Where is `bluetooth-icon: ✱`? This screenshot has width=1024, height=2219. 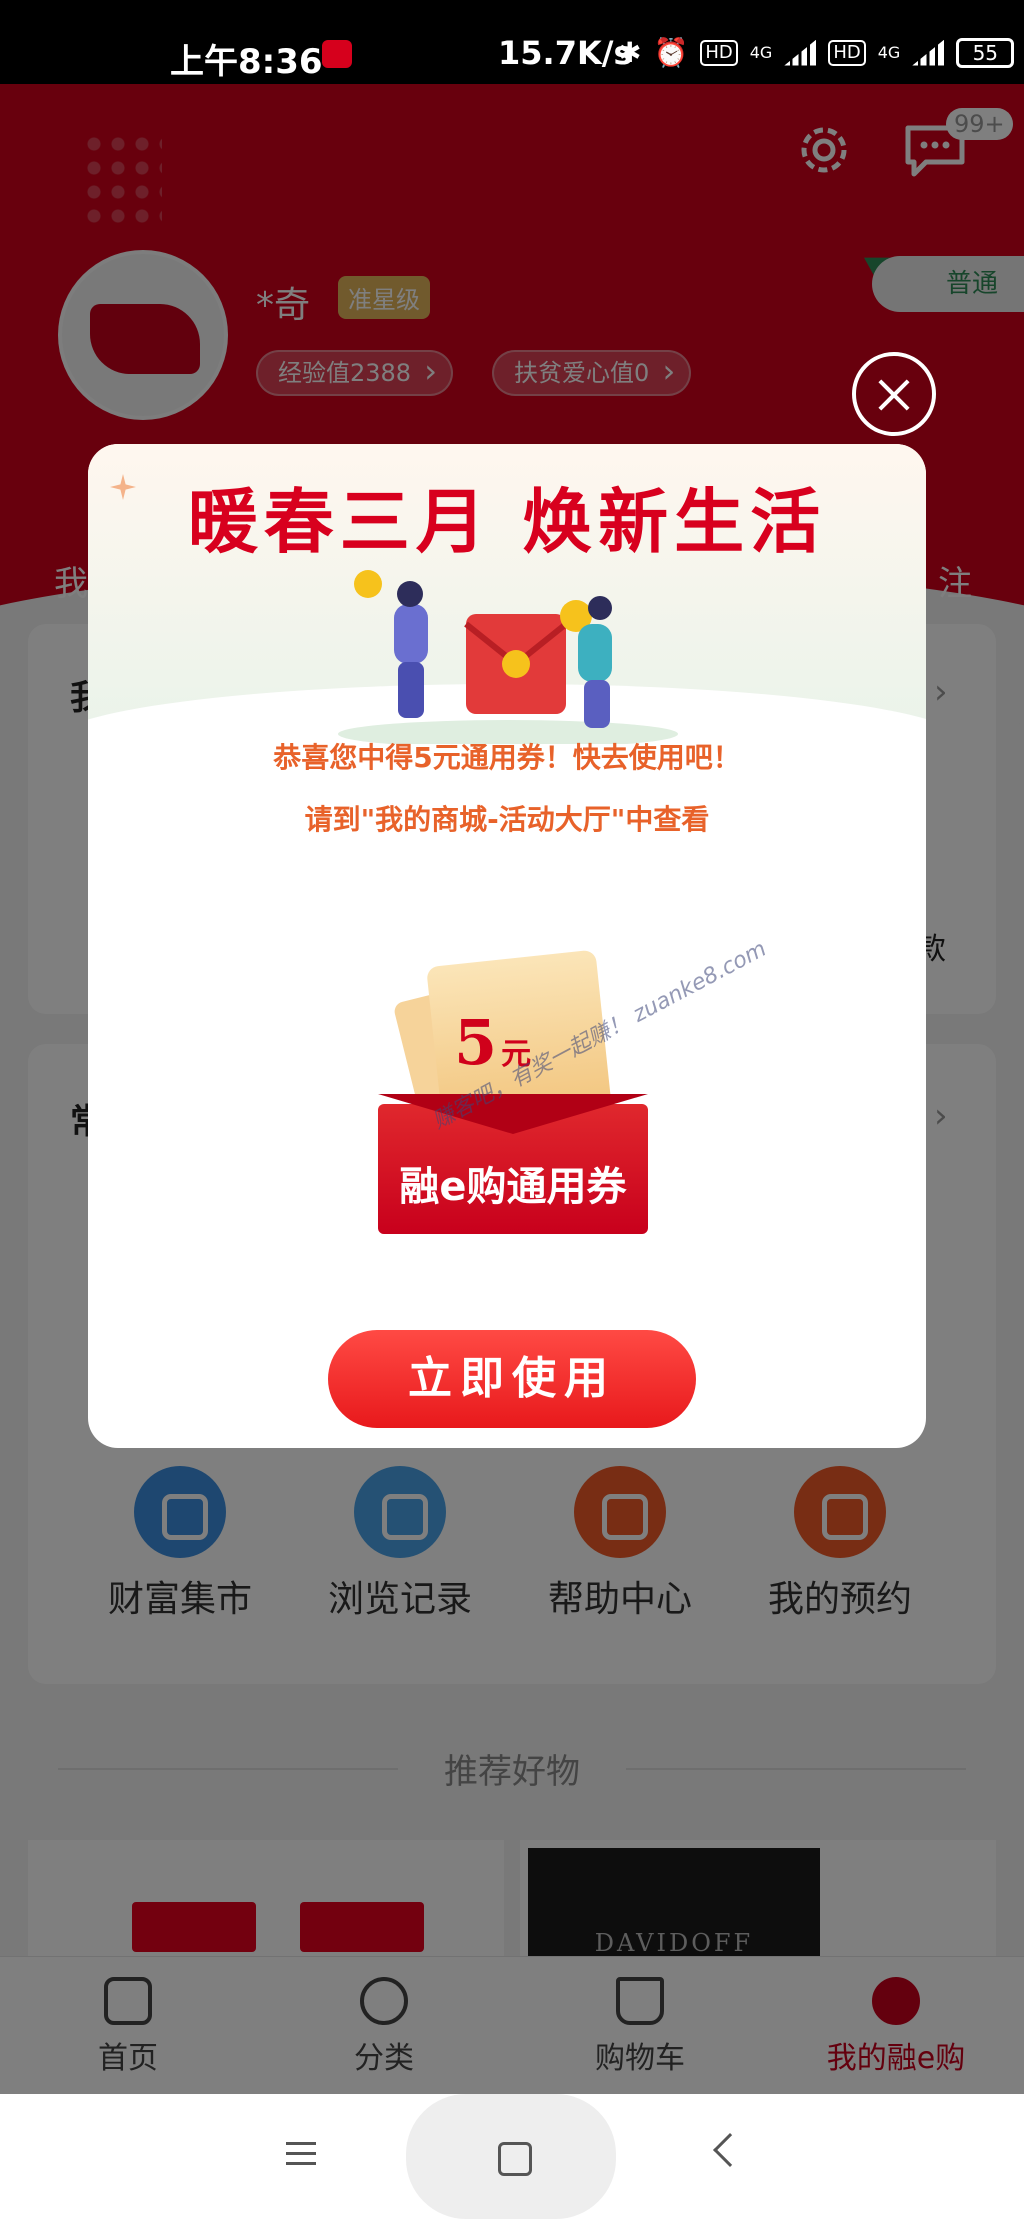 bluetooth-icon: ✱ is located at coordinates (630, 52).